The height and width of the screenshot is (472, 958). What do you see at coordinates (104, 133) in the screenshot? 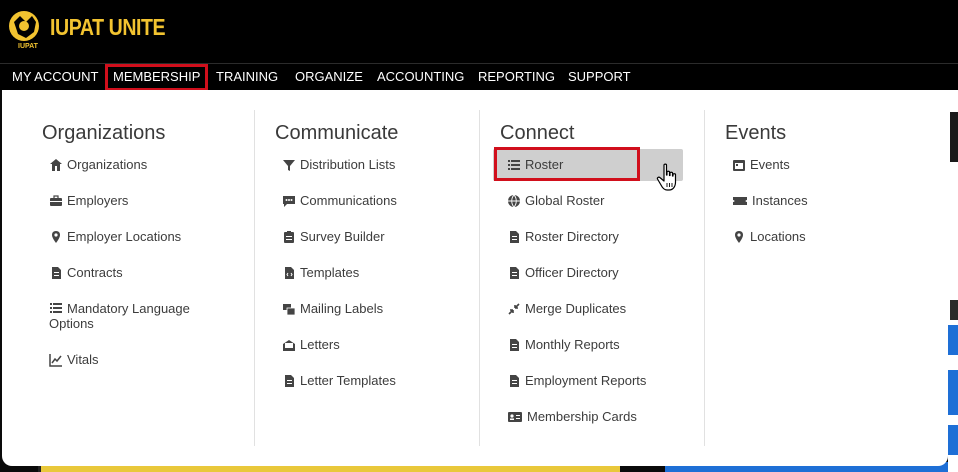
I see `organizations-heading: Organizations` at bounding box center [104, 133].